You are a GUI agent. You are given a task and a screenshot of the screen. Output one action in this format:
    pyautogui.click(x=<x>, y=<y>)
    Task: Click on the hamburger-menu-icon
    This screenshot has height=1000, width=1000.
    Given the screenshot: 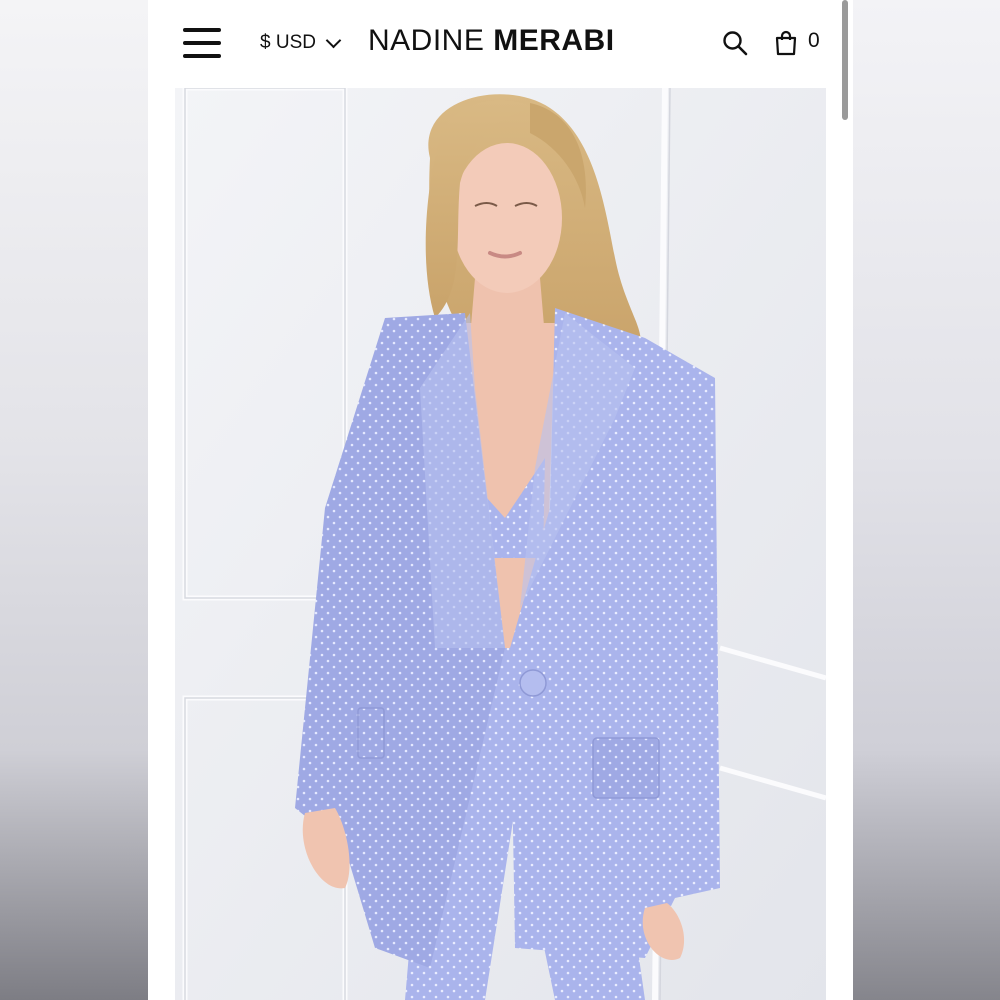 What is the action you would take?
    pyautogui.click(x=202, y=44)
    